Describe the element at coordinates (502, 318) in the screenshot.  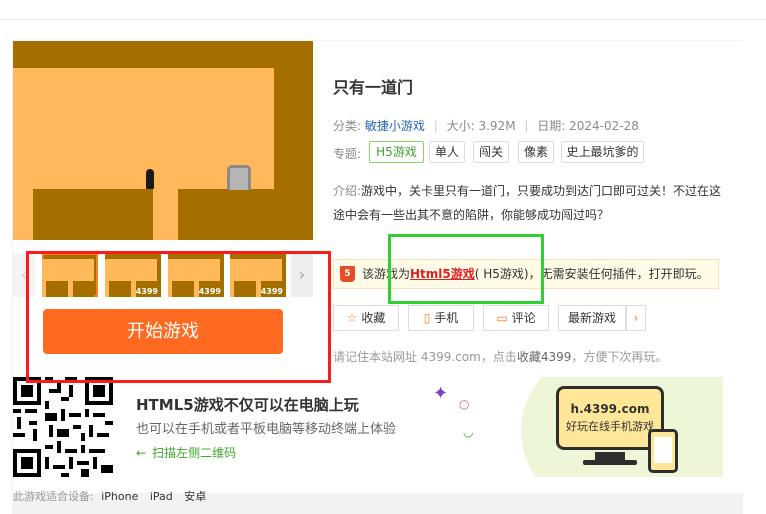
I see `comment-icon: ▭` at that location.